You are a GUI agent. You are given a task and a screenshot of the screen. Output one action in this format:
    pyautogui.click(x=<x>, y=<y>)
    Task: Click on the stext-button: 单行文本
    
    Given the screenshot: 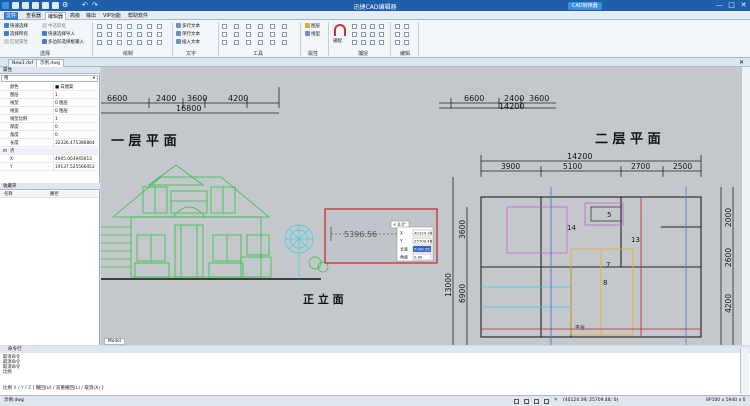 What is the action you would take?
    pyautogui.click(x=188, y=34)
    